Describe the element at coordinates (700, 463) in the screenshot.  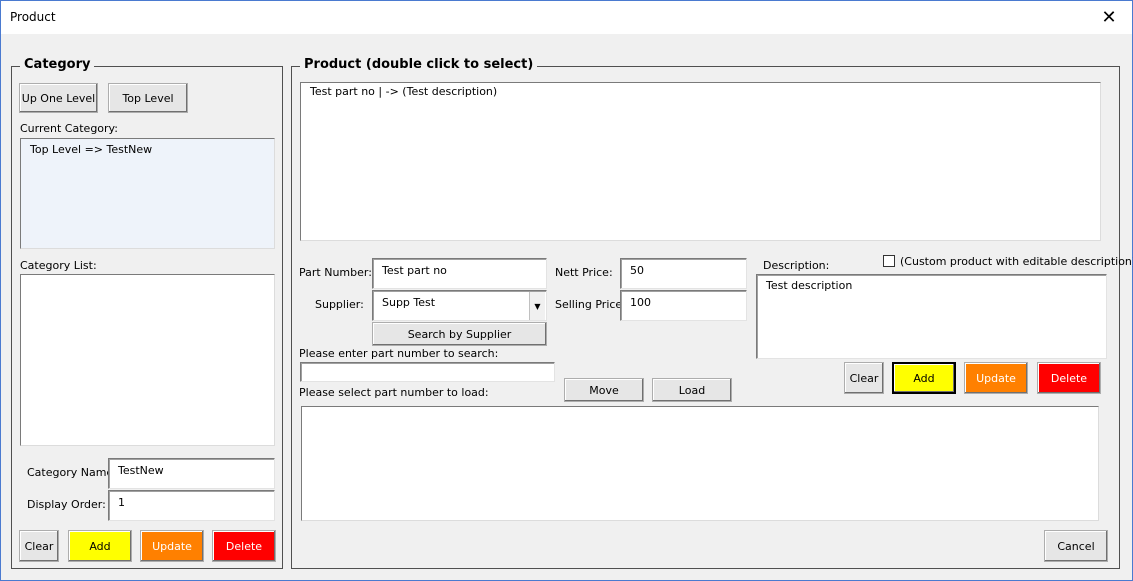
I see `part-number-load-list` at that location.